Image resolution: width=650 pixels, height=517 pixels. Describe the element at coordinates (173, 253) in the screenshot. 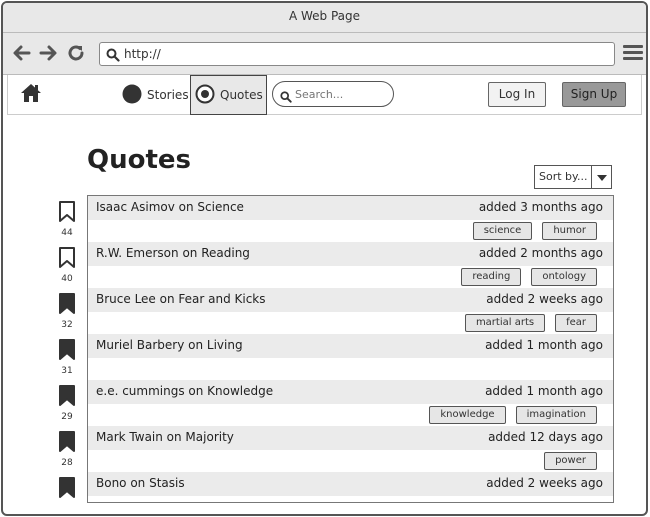

I see `quote-title: R.W. Emerson on Reading` at that location.